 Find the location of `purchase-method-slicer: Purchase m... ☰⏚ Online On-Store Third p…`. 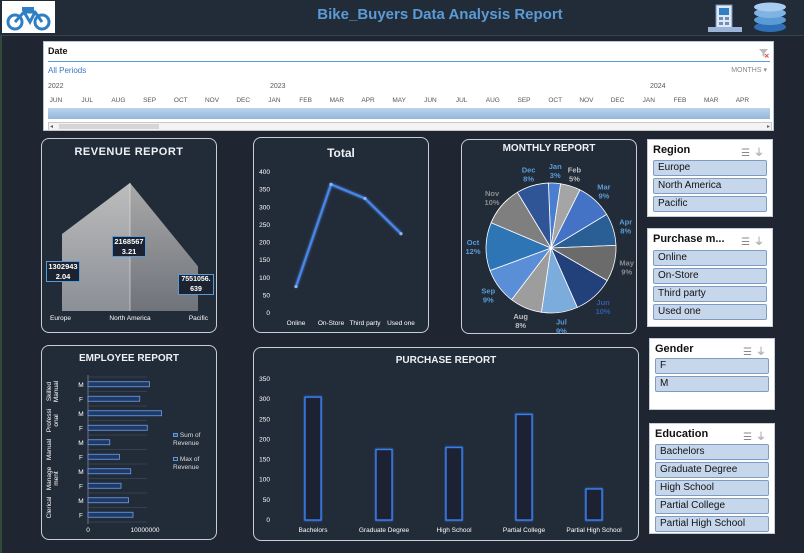

purchase-method-slicer: Purchase m... ☰⏚ Online On-Store Third p… is located at coordinates (710, 277).